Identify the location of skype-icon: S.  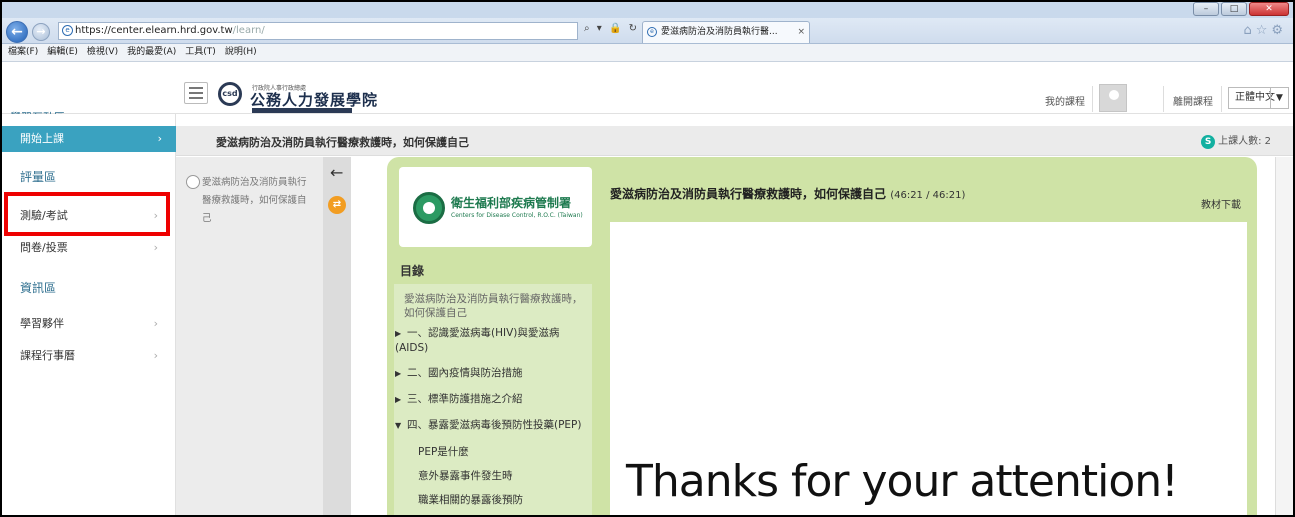
(1208, 142).